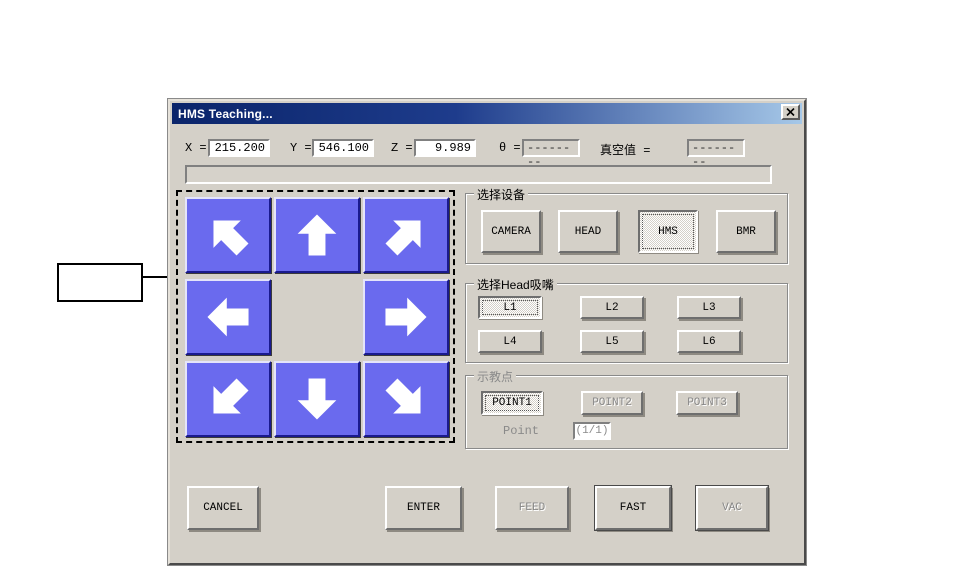  I want to click on arrow-down-left-icon, so click(231, 396).